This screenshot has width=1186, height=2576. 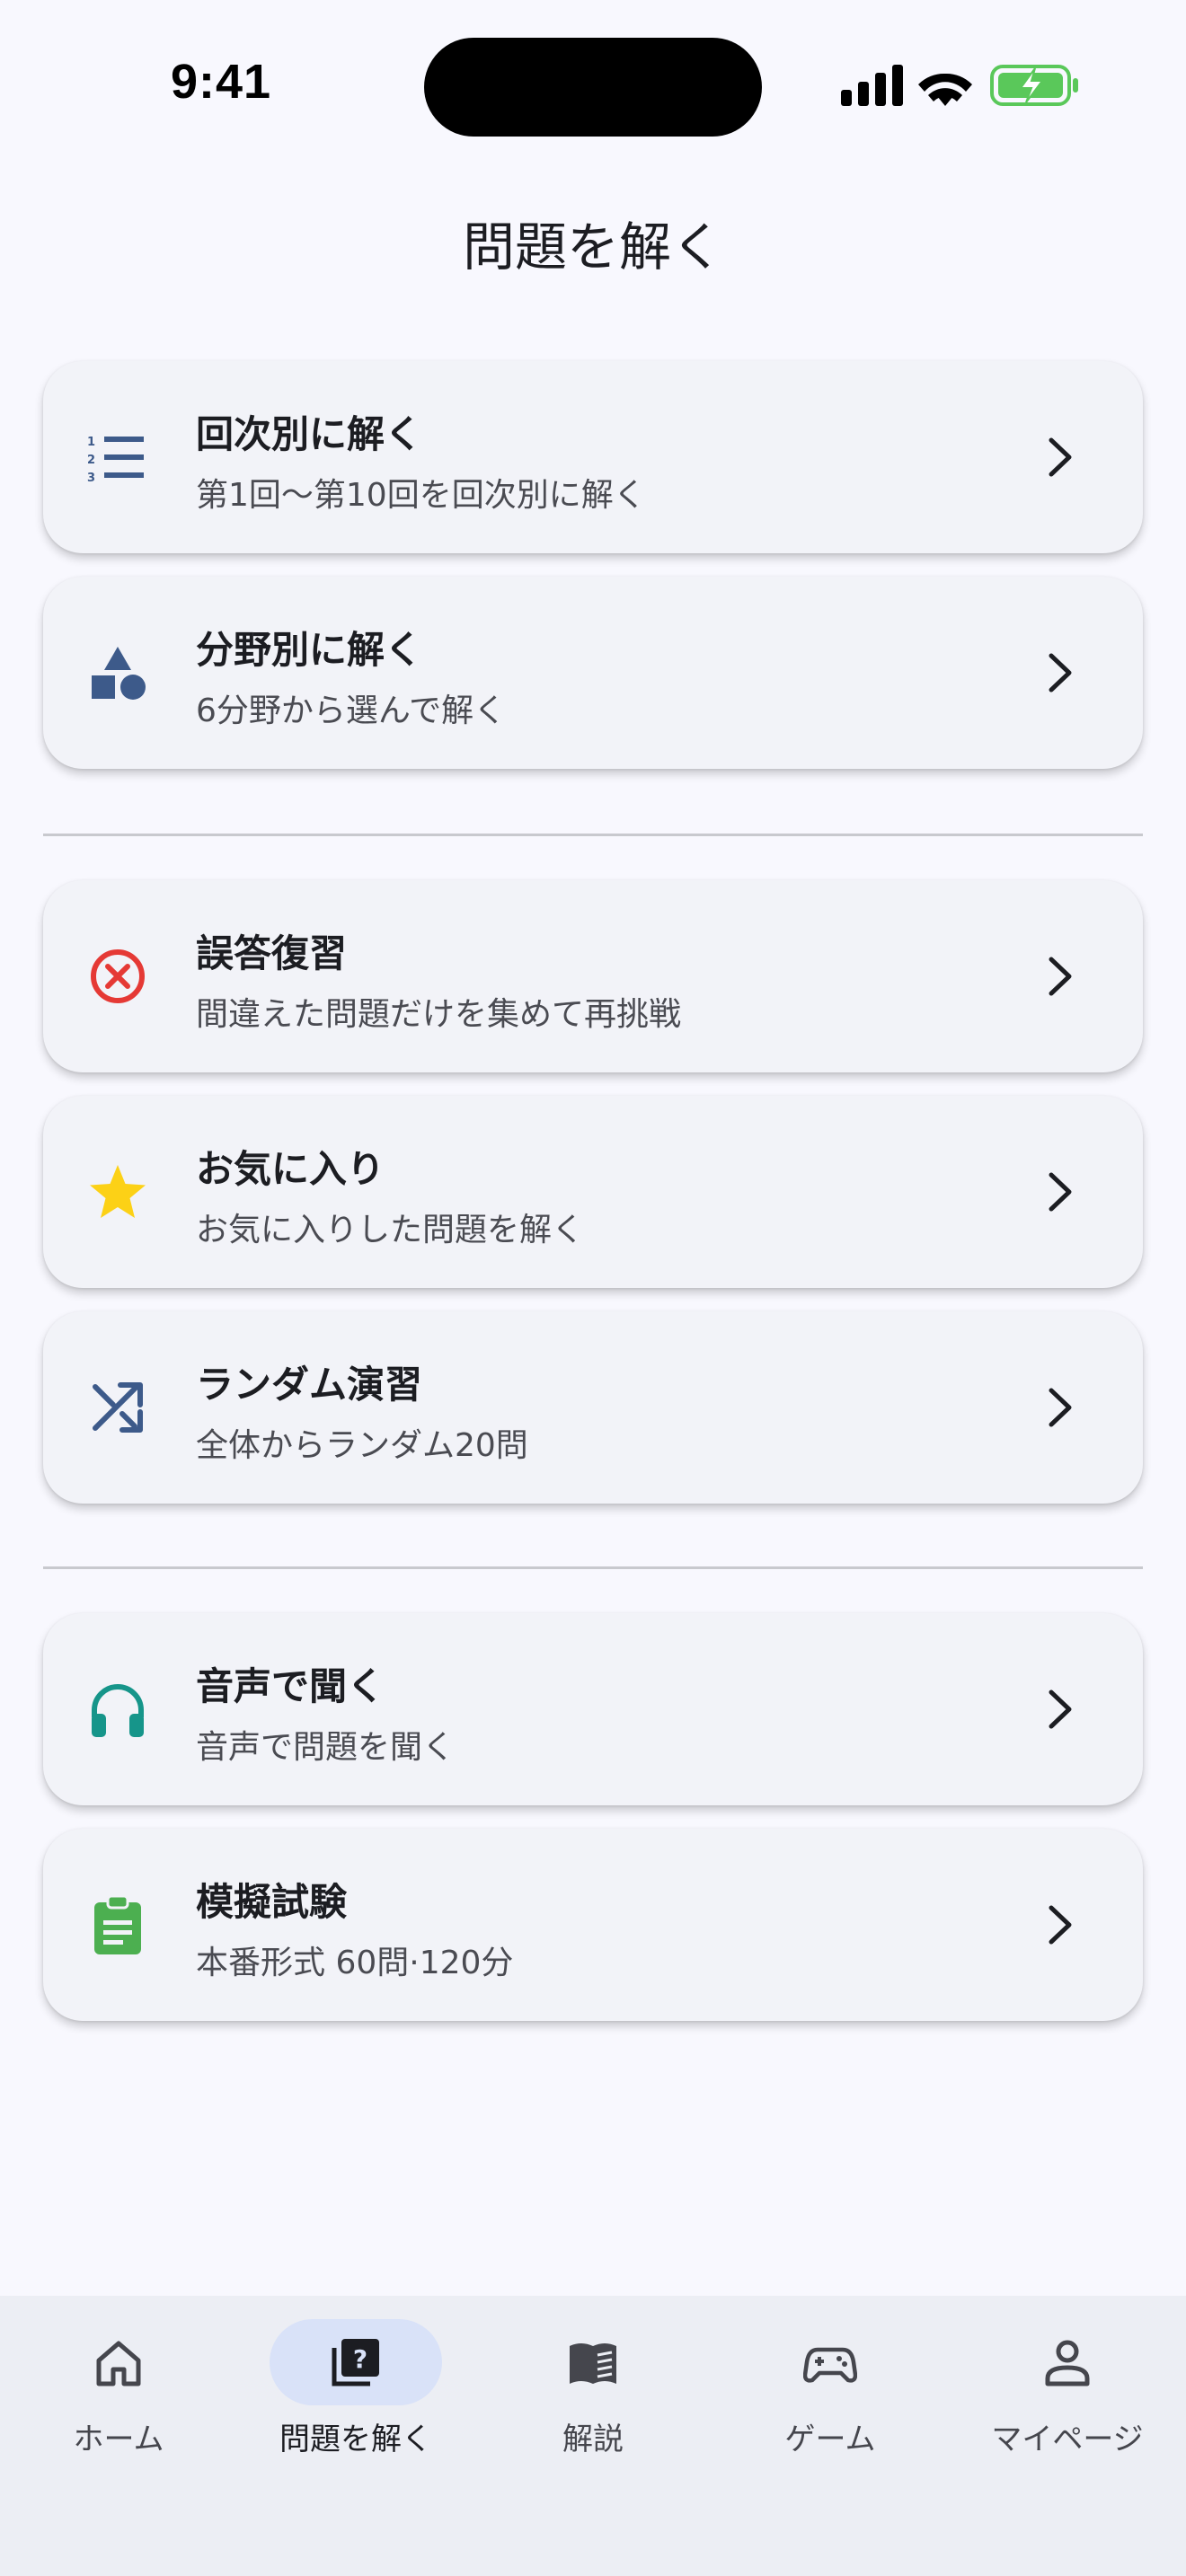 I want to click on menu-card-title: 分野別に解く, so click(x=309, y=650).